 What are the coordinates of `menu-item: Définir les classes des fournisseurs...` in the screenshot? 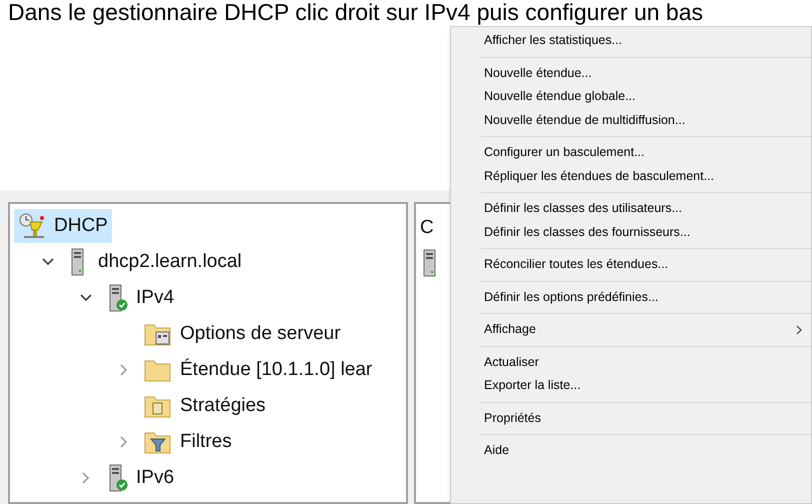 It's located at (646, 232).